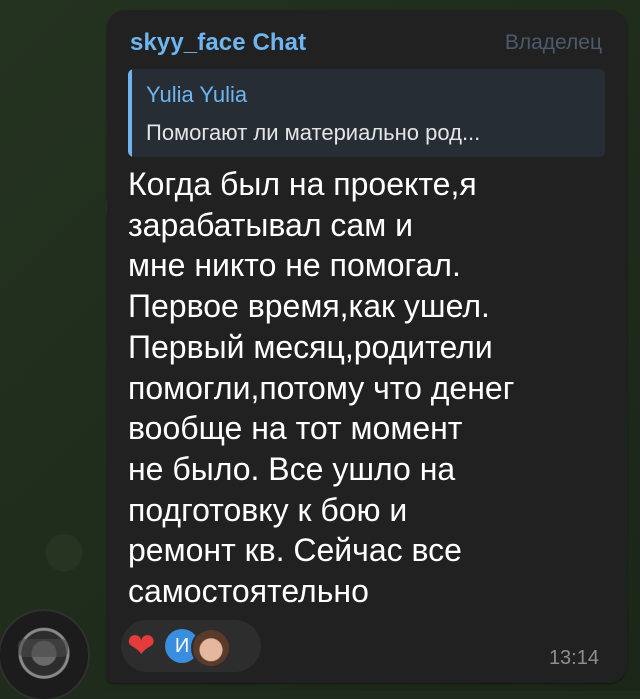  What do you see at coordinates (573, 658) in the screenshot?
I see `message-time: 13:14` at bounding box center [573, 658].